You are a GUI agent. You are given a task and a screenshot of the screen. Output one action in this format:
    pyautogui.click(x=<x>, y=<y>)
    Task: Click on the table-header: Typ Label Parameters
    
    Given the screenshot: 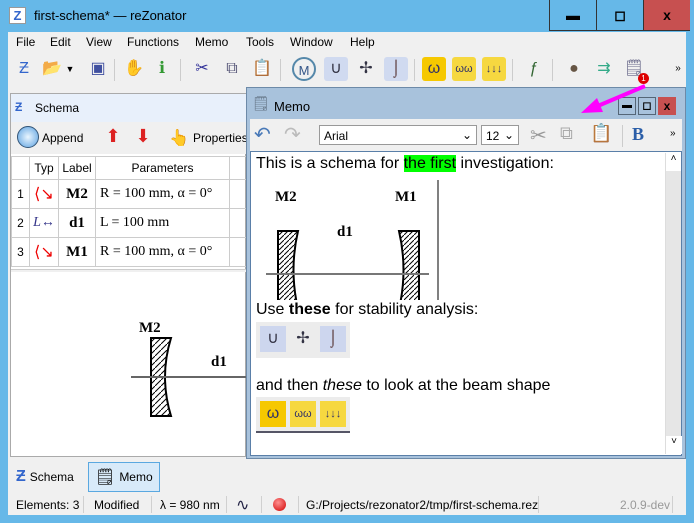 What is the action you would take?
    pyautogui.click(x=129, y=168)
    